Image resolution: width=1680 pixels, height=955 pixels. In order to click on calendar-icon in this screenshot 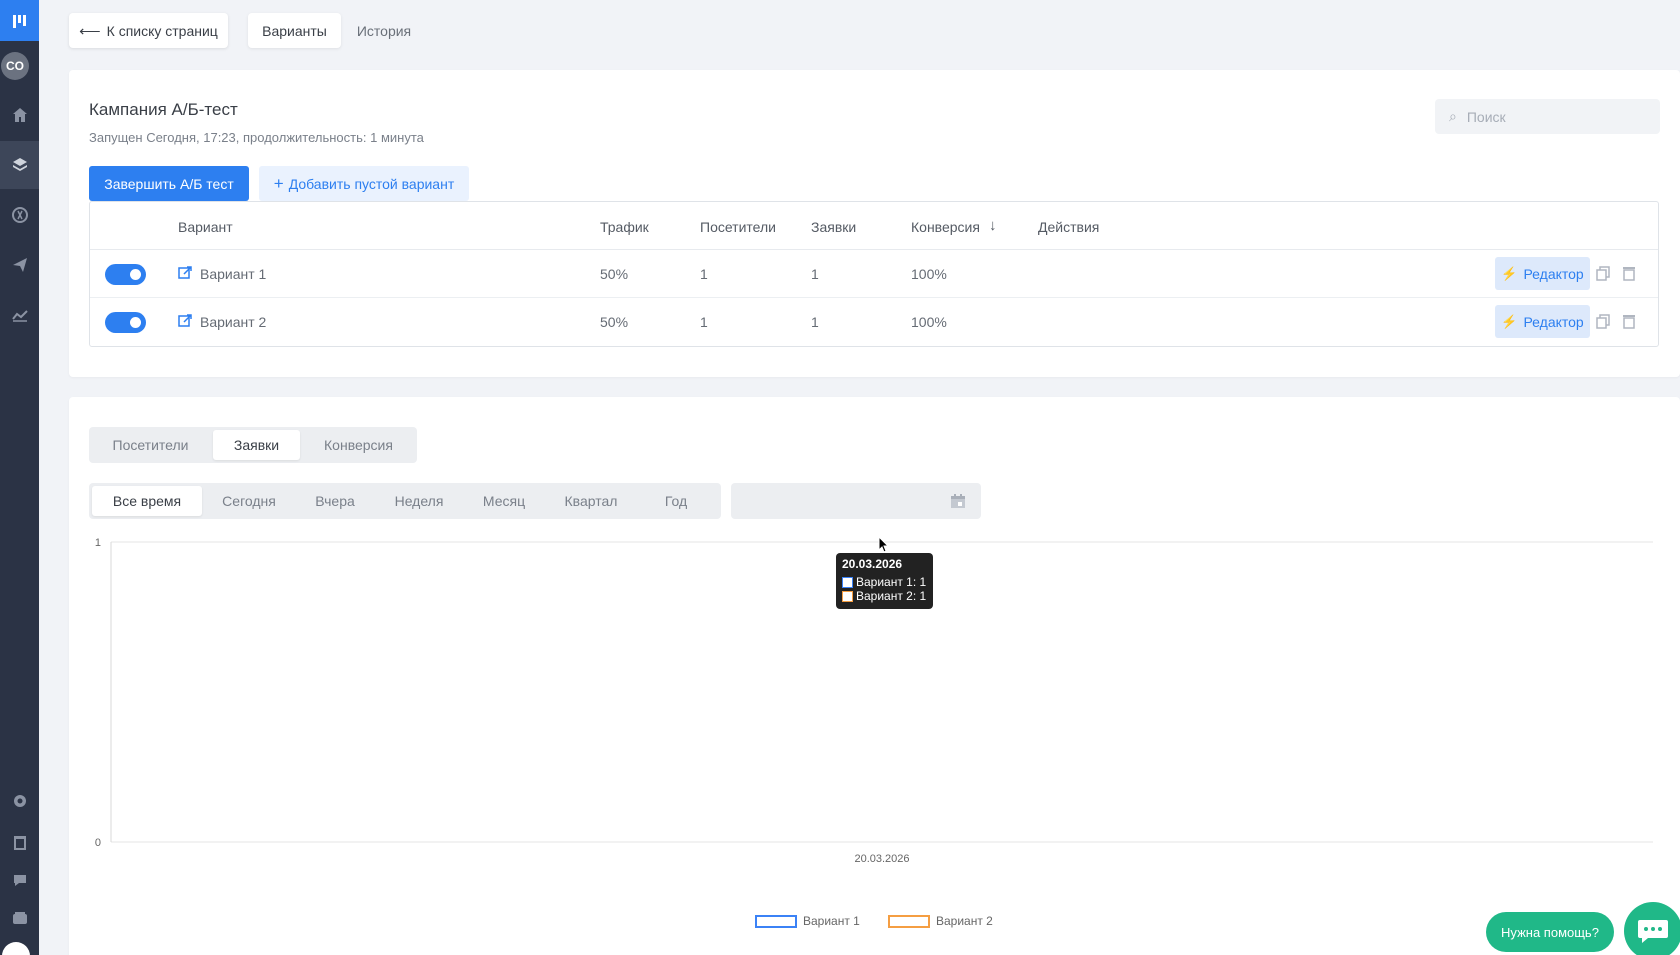, I will do `click(958, 501)`.